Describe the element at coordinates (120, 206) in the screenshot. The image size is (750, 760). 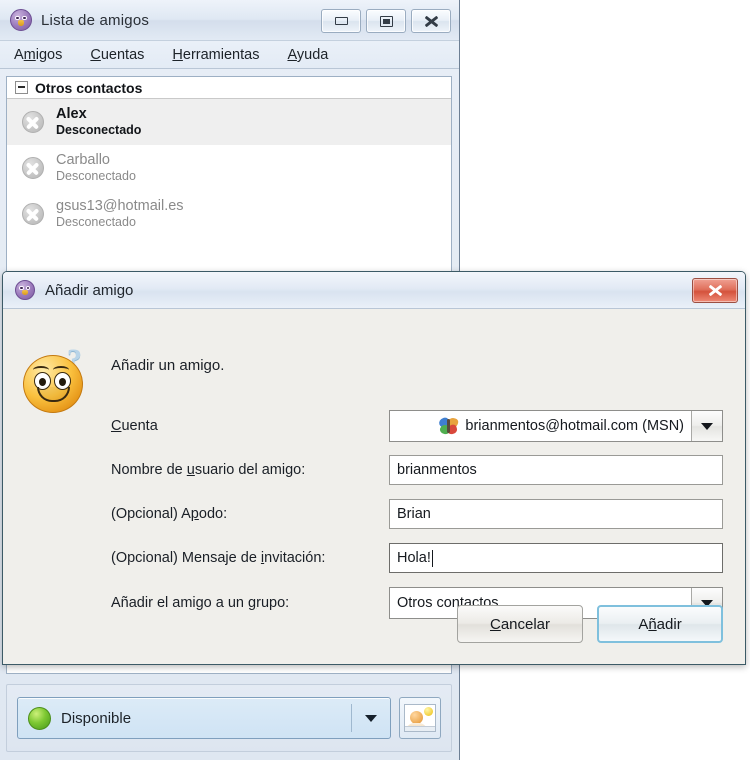
I see `contact-name: gsus13@hotmail.es` at that location.